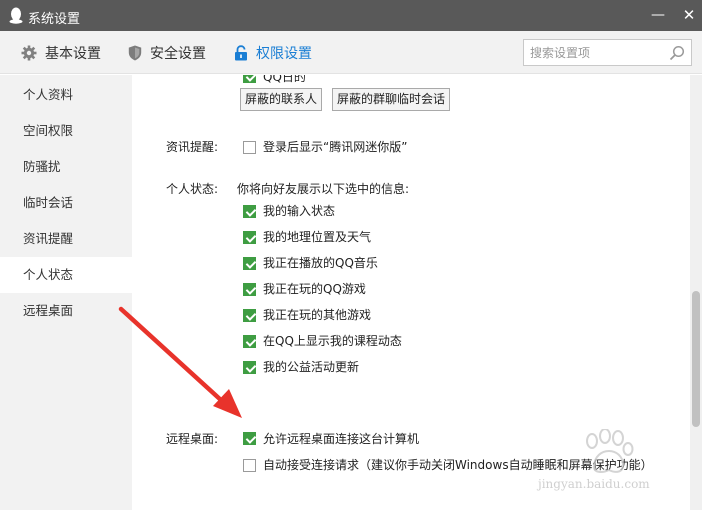 The height and width of the screenshot is (510, 702). What do you see at coordinates (323, 189) in the screenshot?
I see `status-intro-text: 你将向好友展示以下选中的信息:` at bounding box center [323, 189].